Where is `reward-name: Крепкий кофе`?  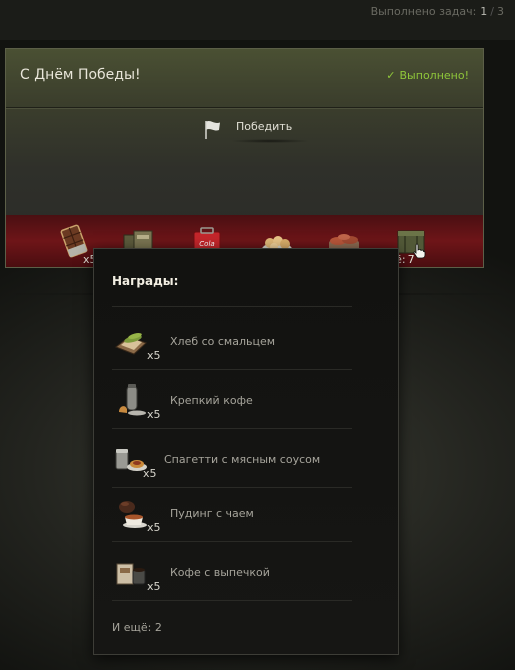 reward-name: Крепкий кофе is located at coordinates (211, 400).